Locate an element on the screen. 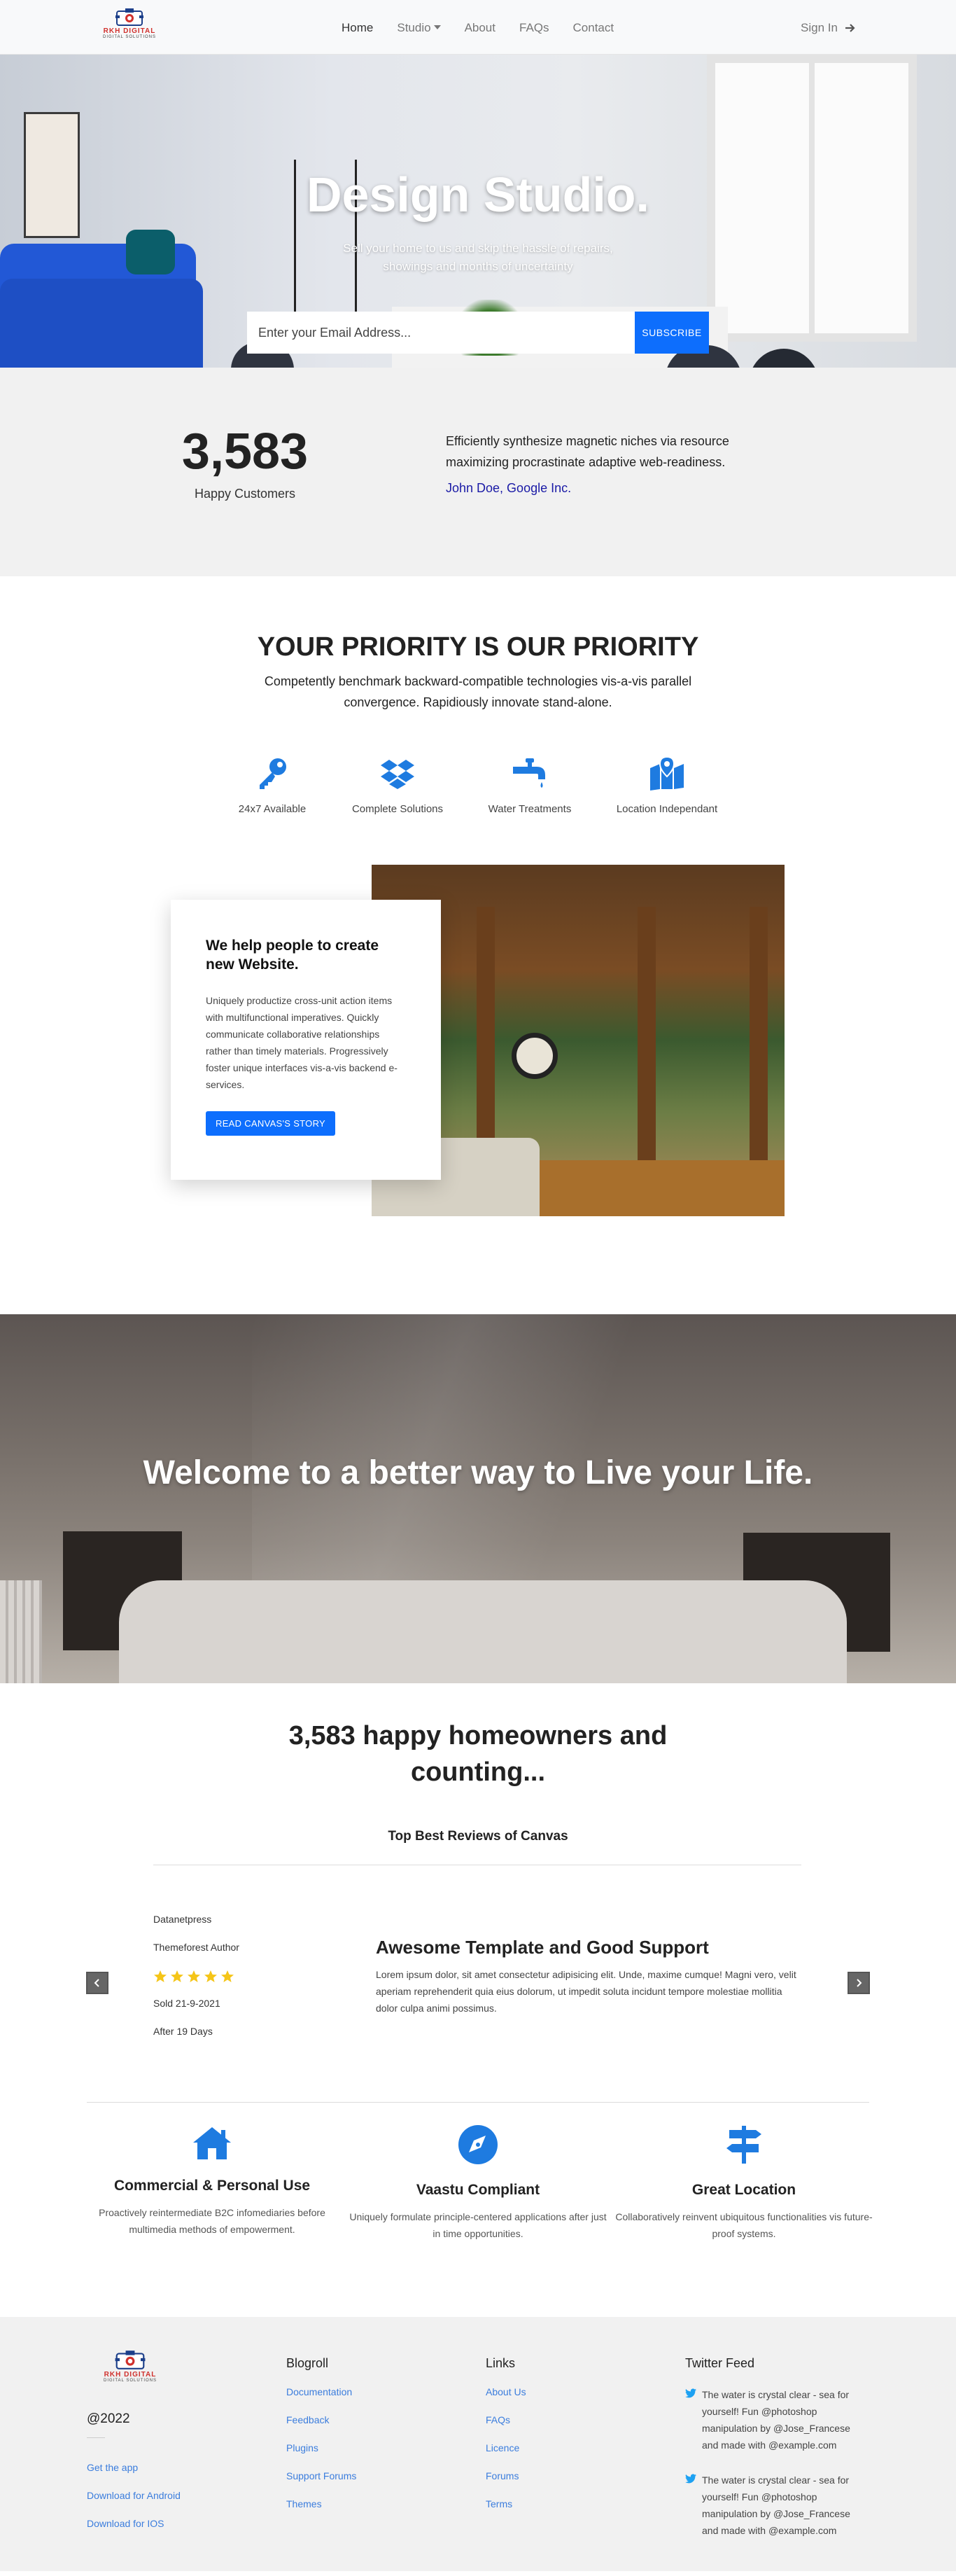 The width and height of the screenshot is (956, 2576). feature-label: Location Independant is located at coordinates (667, 809).